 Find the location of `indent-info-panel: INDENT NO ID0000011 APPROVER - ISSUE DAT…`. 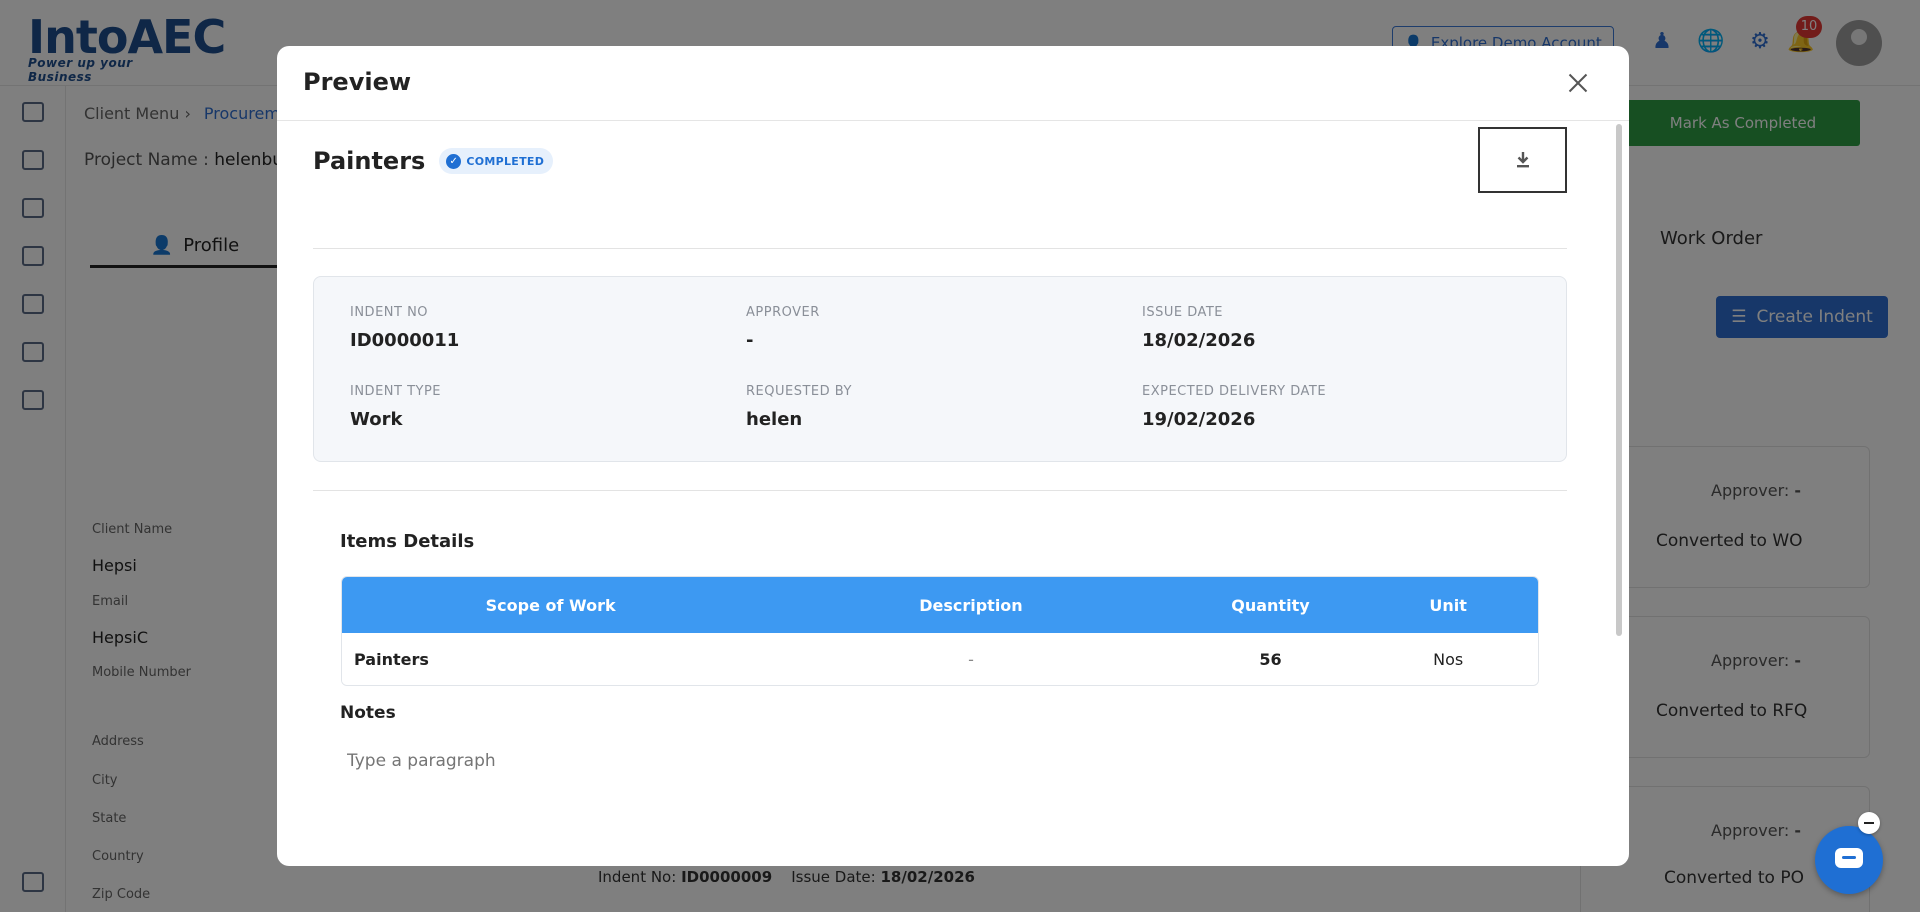

indent-info-panel: INDENT NO ID0000011 APPROVER - ISSUE DAT… is located at coordinates (940, 369).